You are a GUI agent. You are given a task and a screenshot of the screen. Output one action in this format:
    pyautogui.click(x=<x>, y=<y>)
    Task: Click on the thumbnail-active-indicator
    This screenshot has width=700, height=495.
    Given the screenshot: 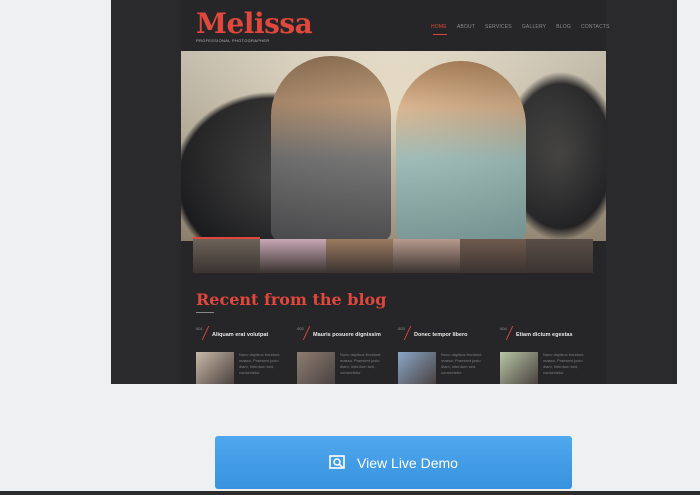 What is the action you would take?
    pyautogui.click(x=226, y=238)
    